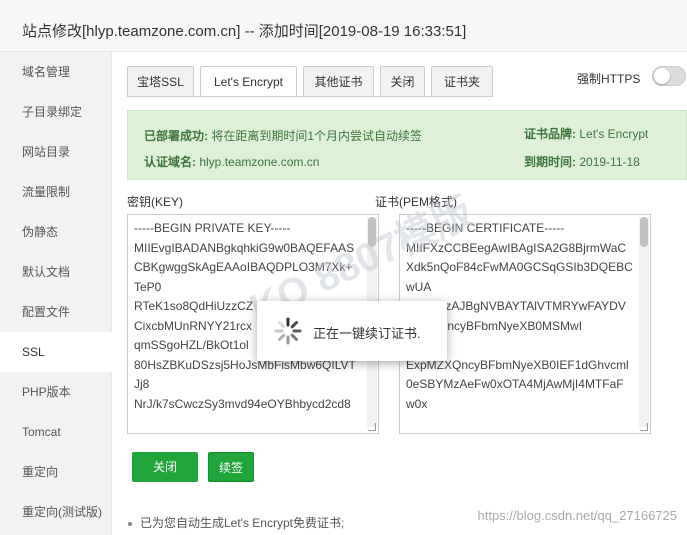 The height and width of the screenshot is (535, 687). Describe the element at coordinates (56, 392) in the screenshot. I see `sidebar-item-php-version: PHP版本` at that location.